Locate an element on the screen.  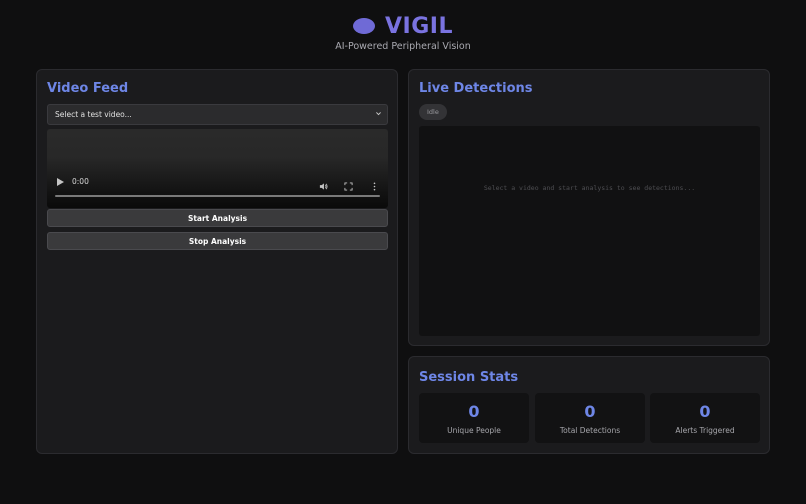
video-progress-bar is located at coordinates (217, 196).